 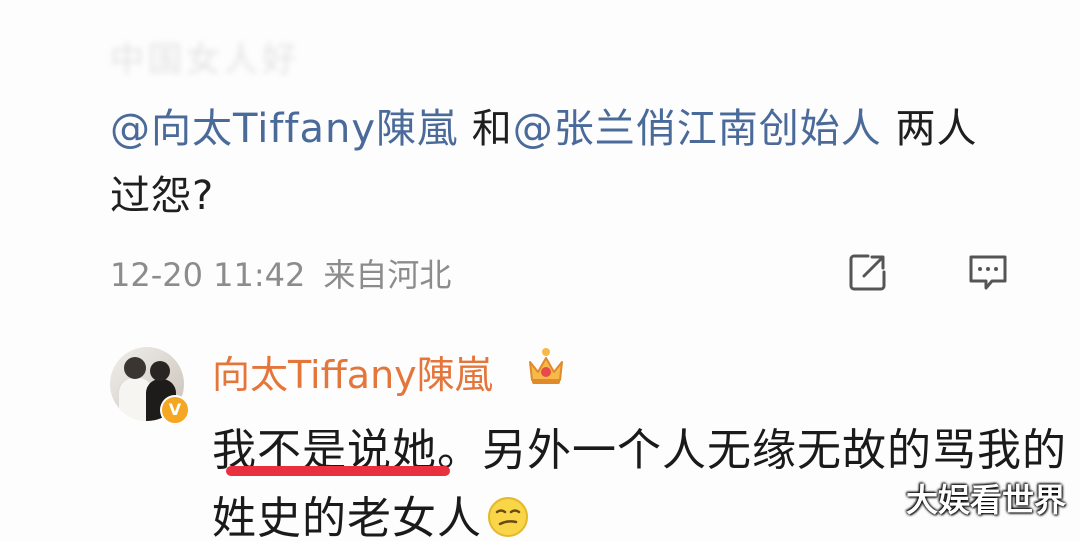 I want to click on post-text-line-1: @向太Tiffany陳嵐 和@张兰俏江南创始人 两人, so click(x=543, y=125).